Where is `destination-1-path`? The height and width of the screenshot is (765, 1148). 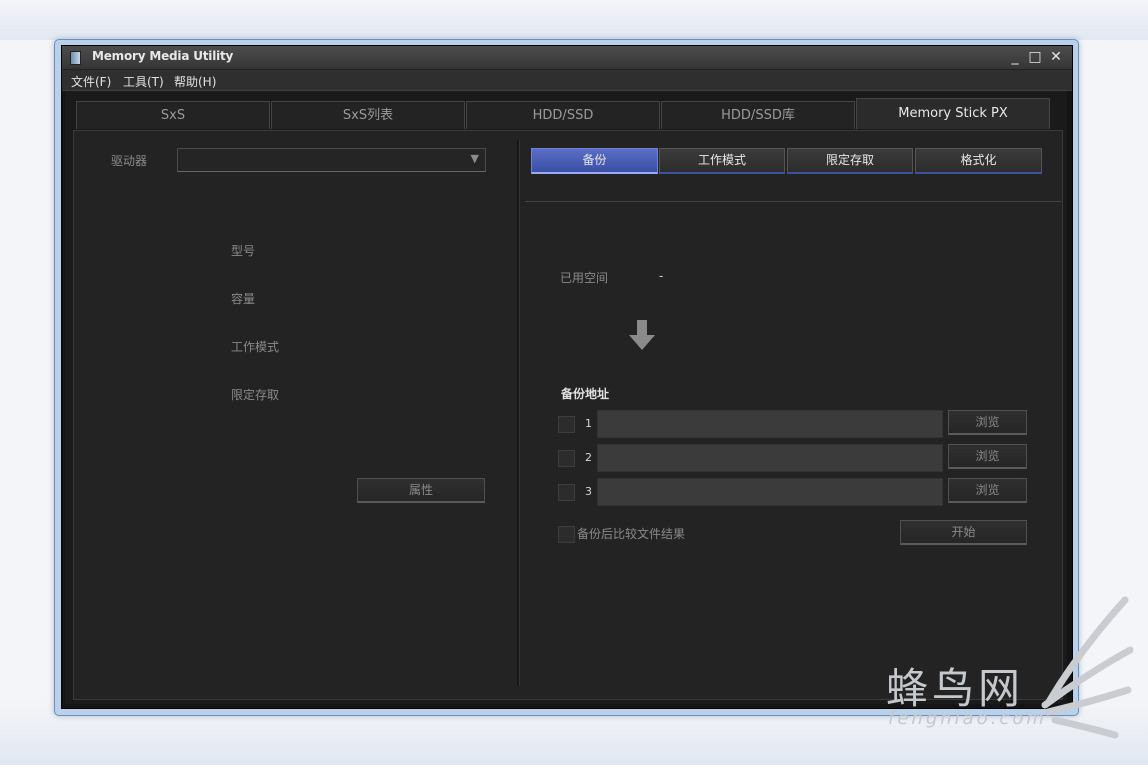
destination-1-path is located at coordinates (770, 424).